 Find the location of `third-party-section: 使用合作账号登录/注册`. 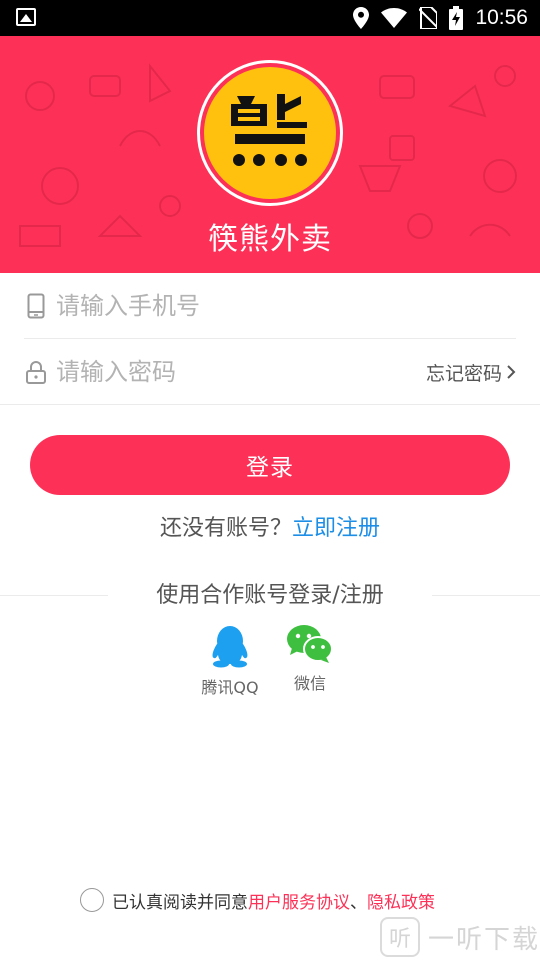

third-party-section: 使用合作账号登录/注册 is located at coordinates (270, 594).